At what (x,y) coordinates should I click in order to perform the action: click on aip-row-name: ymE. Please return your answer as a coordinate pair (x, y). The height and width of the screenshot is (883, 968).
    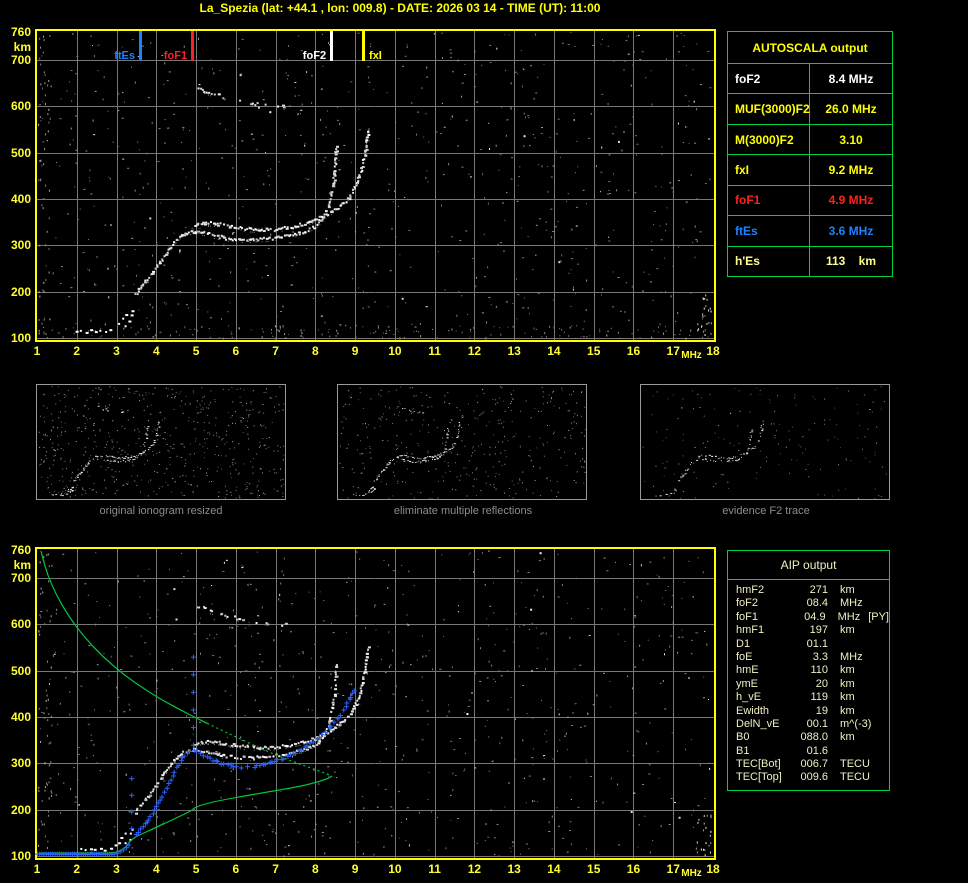
    Looking at the image, I should click on (747, 683).